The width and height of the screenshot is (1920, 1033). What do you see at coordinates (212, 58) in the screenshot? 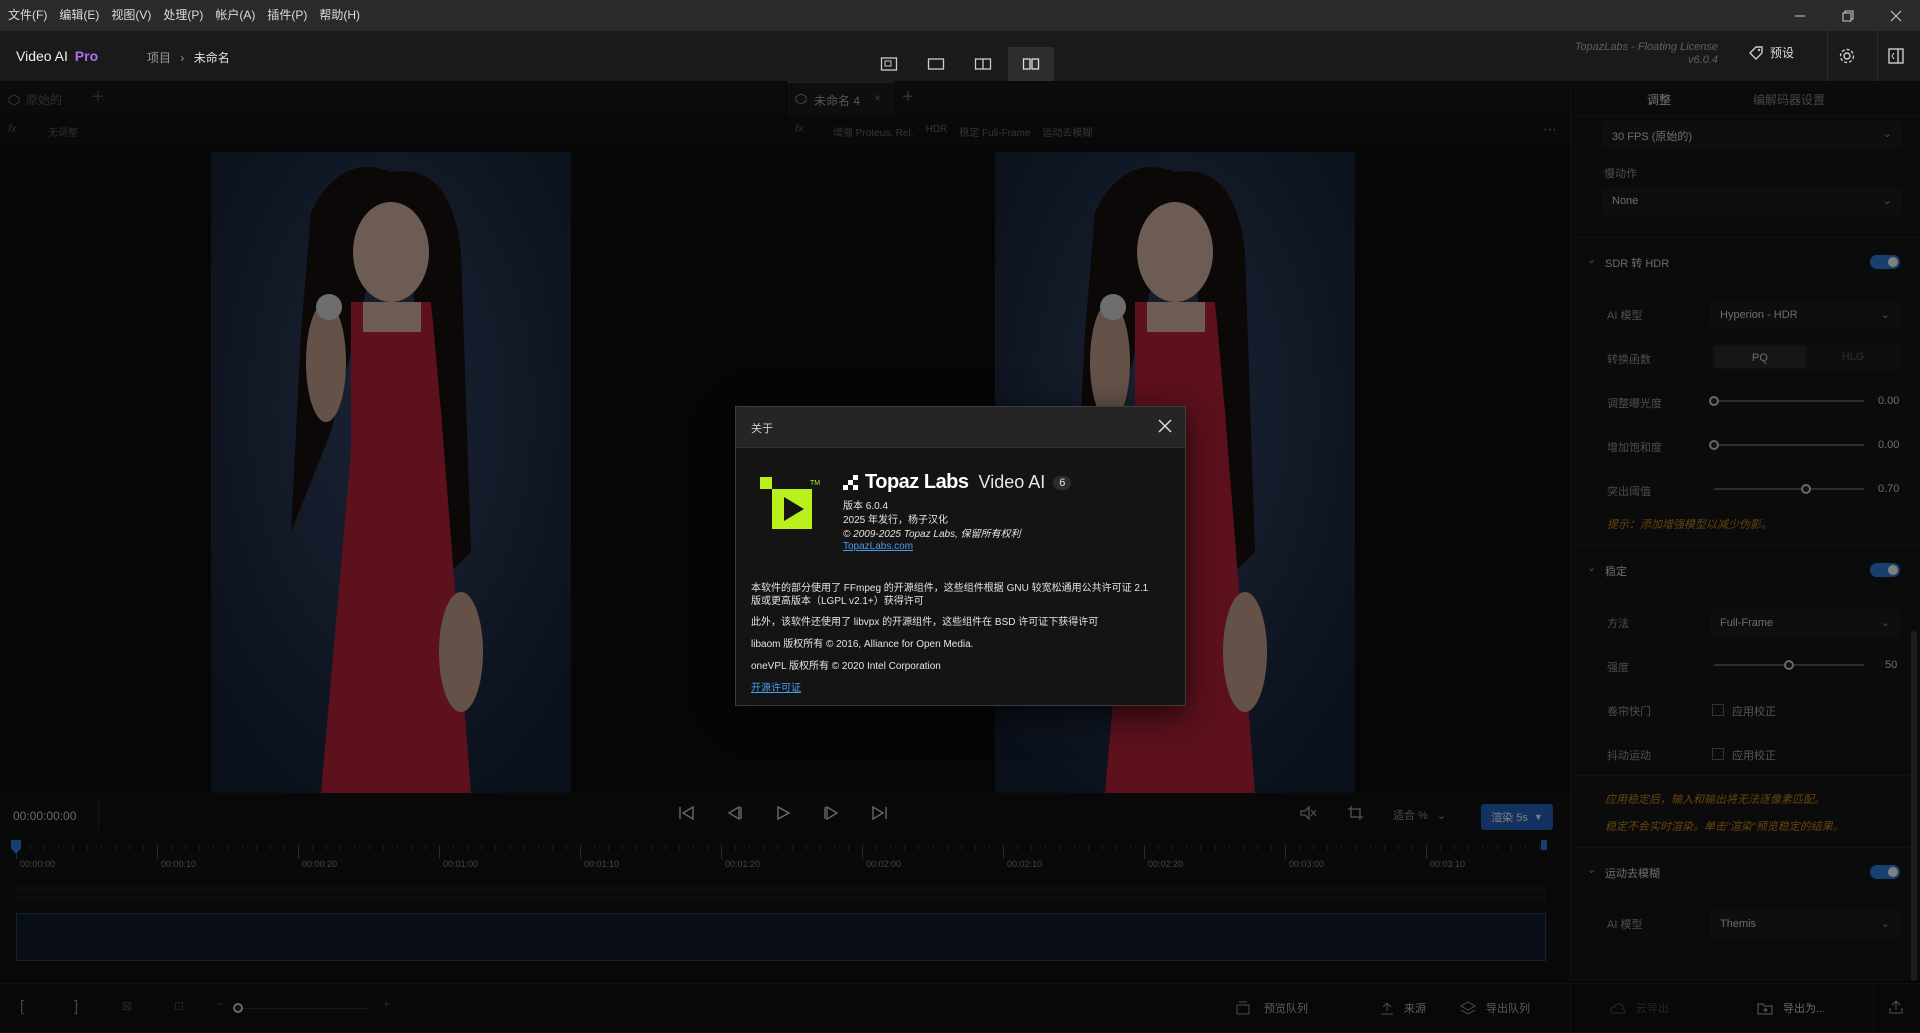
I see `breadcrumb-current: 未命名` at bounding box center [212, 58].